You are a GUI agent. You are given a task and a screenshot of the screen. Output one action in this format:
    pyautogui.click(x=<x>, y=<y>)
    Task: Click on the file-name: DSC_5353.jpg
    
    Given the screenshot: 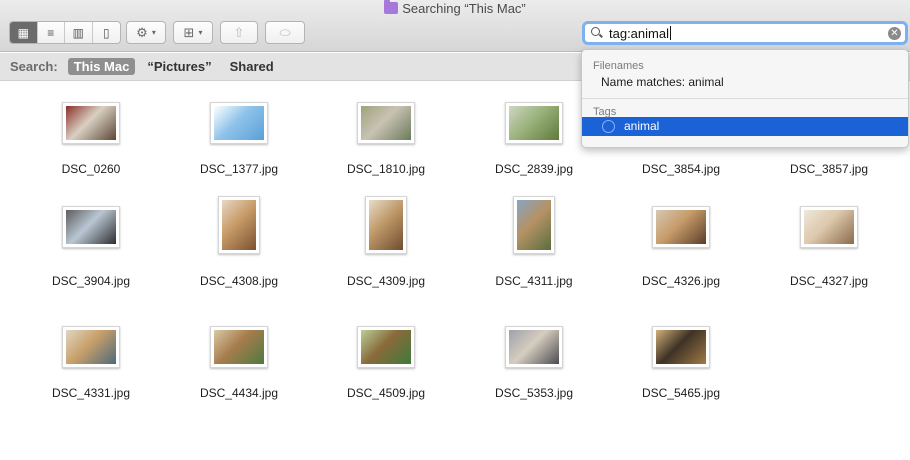 What is the action you would take?
    pyautogui.click(x=534, y=393)
    